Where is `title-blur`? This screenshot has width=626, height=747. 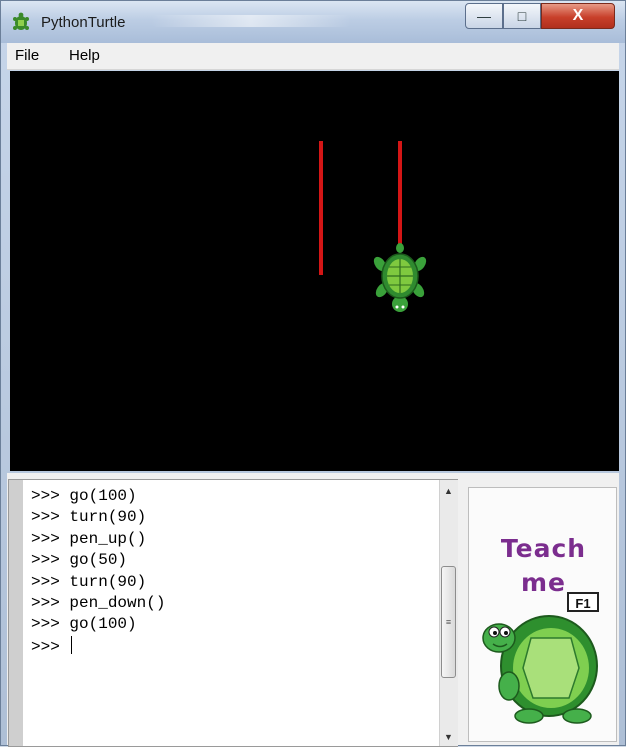
title-blur is located at coordinates (251, 21).